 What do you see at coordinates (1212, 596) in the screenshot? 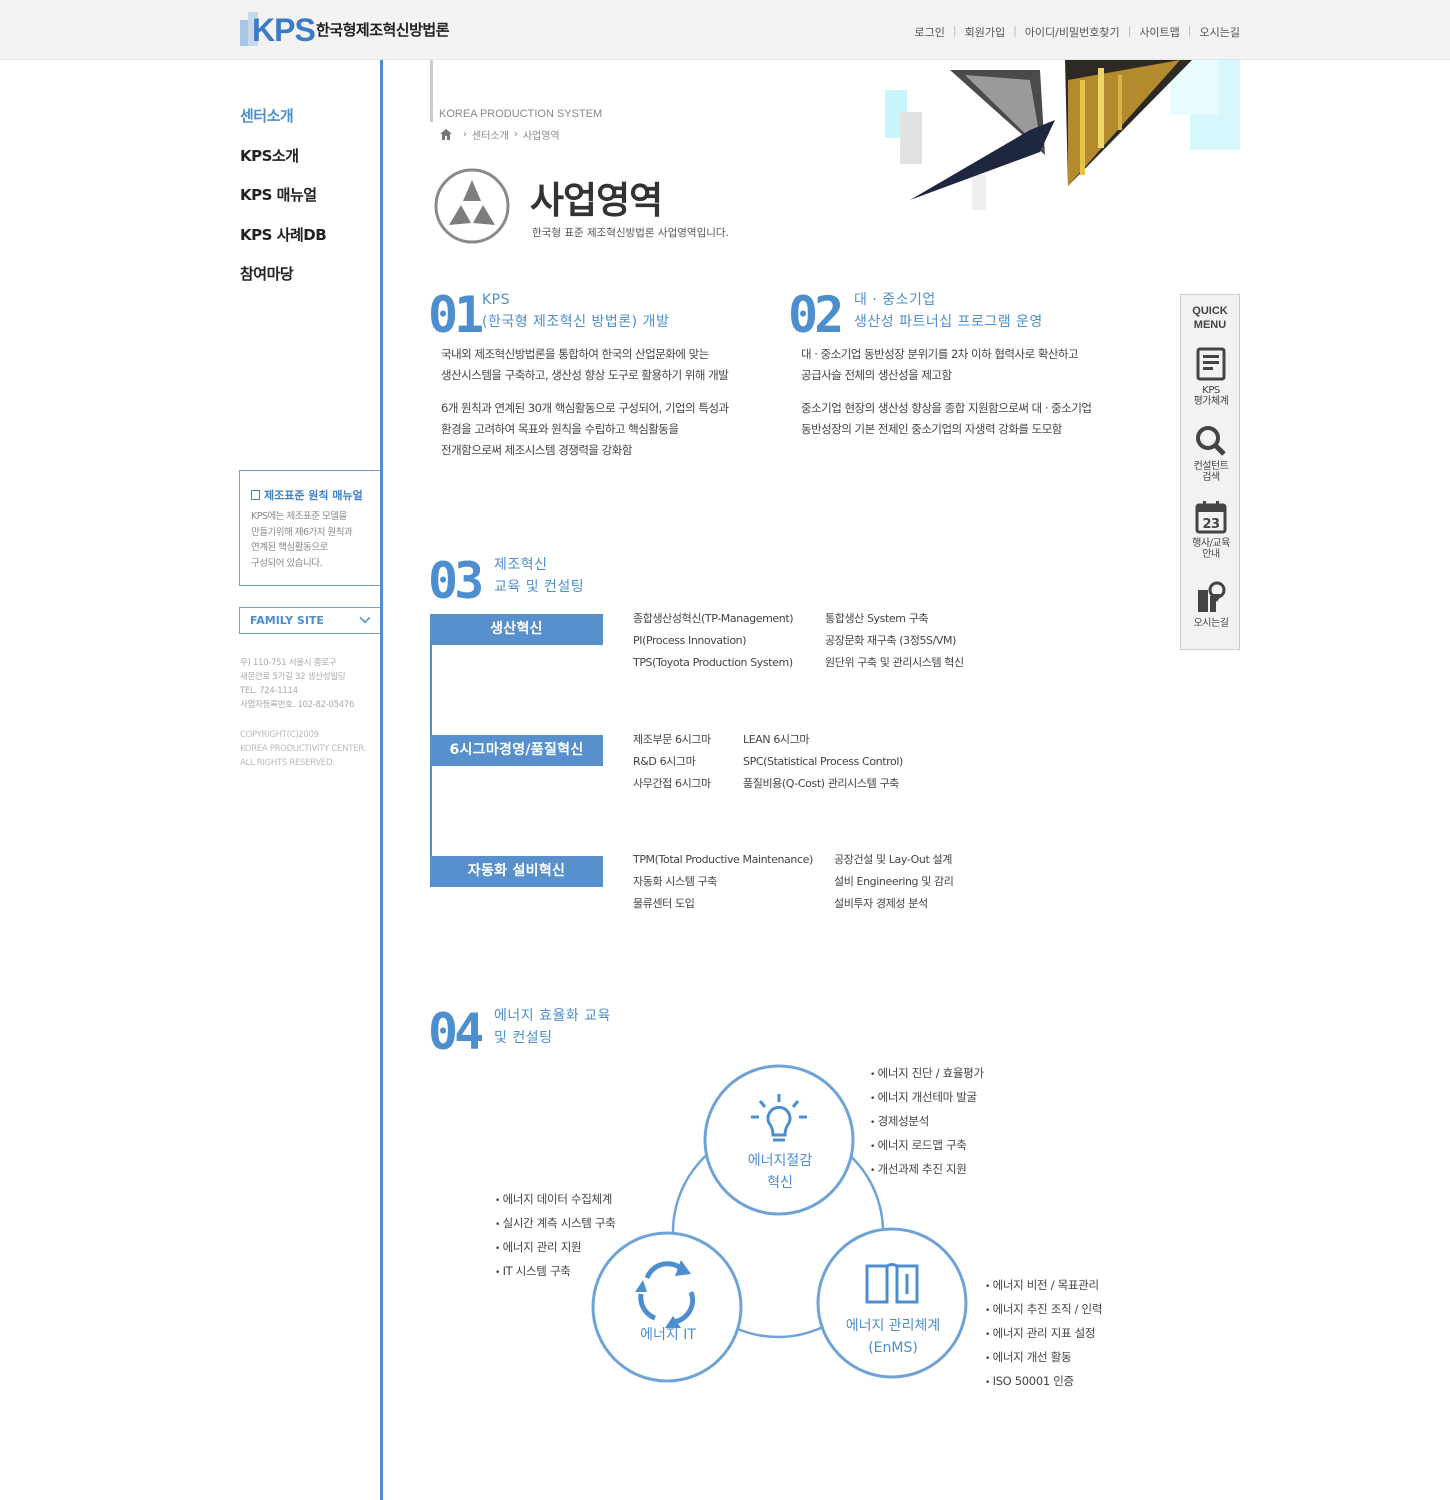
I see `map-icon` at bounding box center [1212, 596].